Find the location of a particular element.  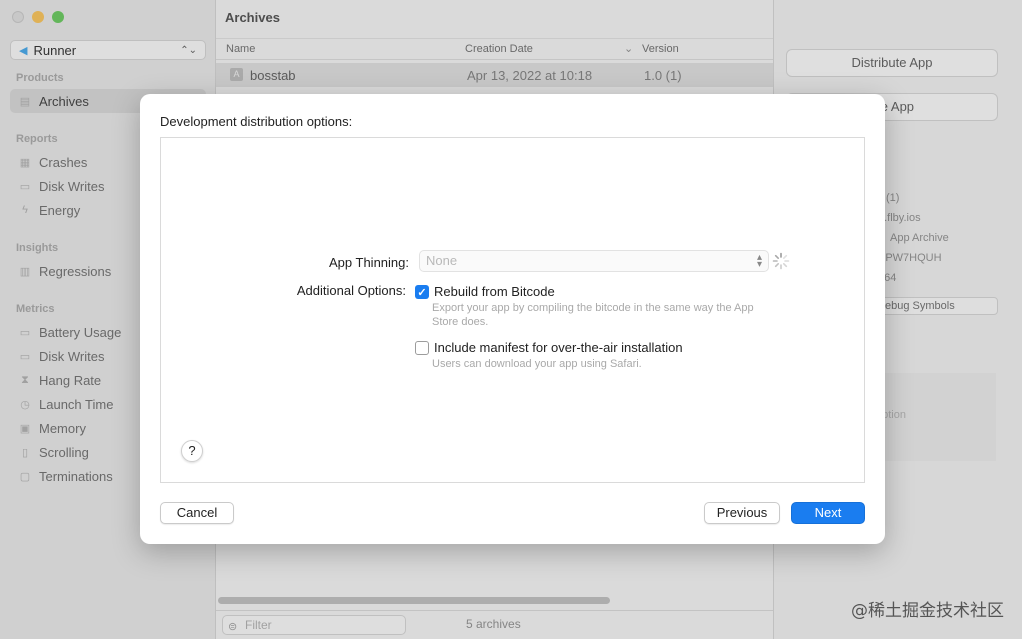

previous-button: Previous is located at coordinates (742, 513).